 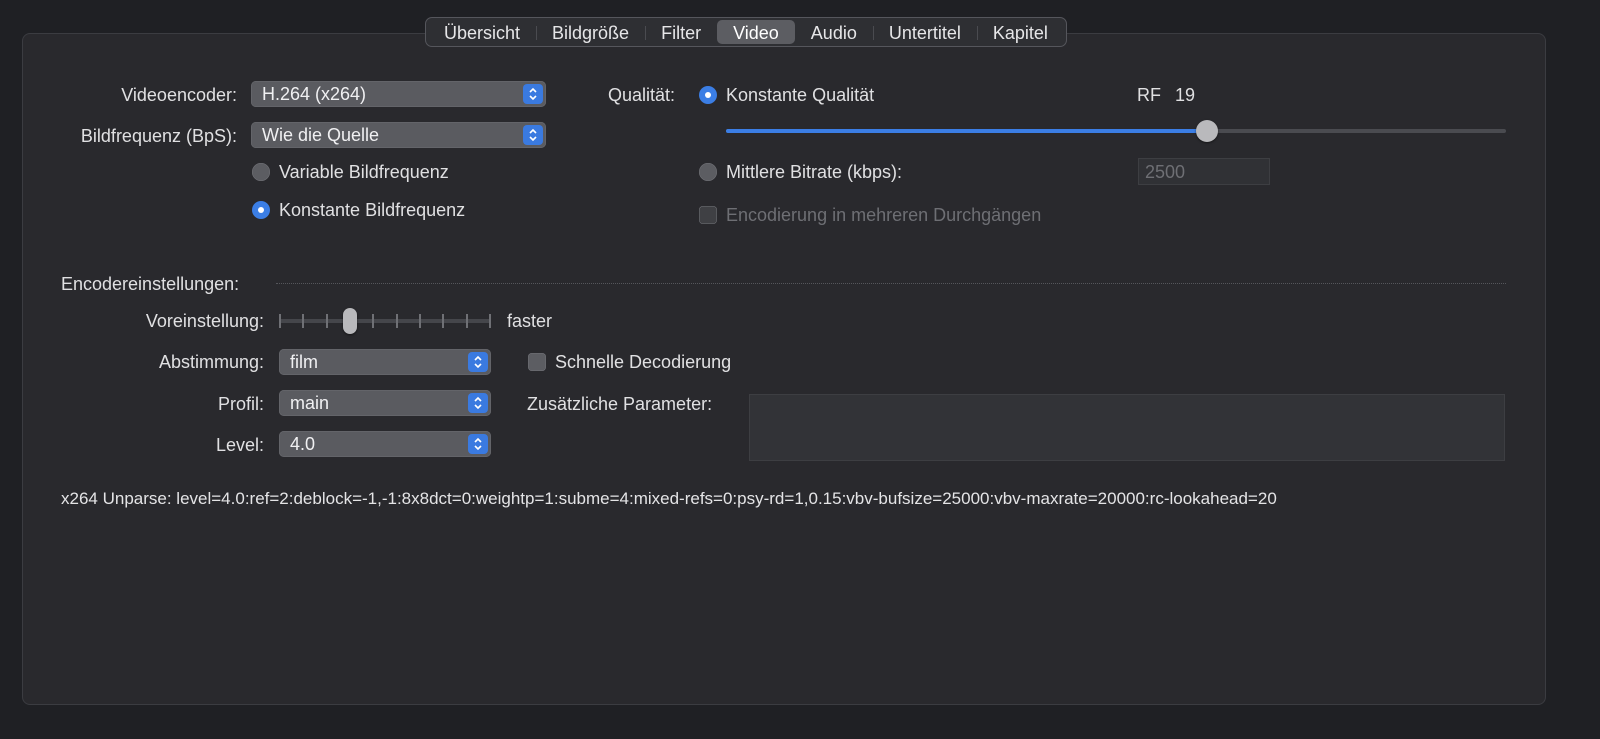 What do you see at coordinates (482, 32) in the screenshot?
I see `tab-overview: Übersicht` at bounding box center [482, 32].